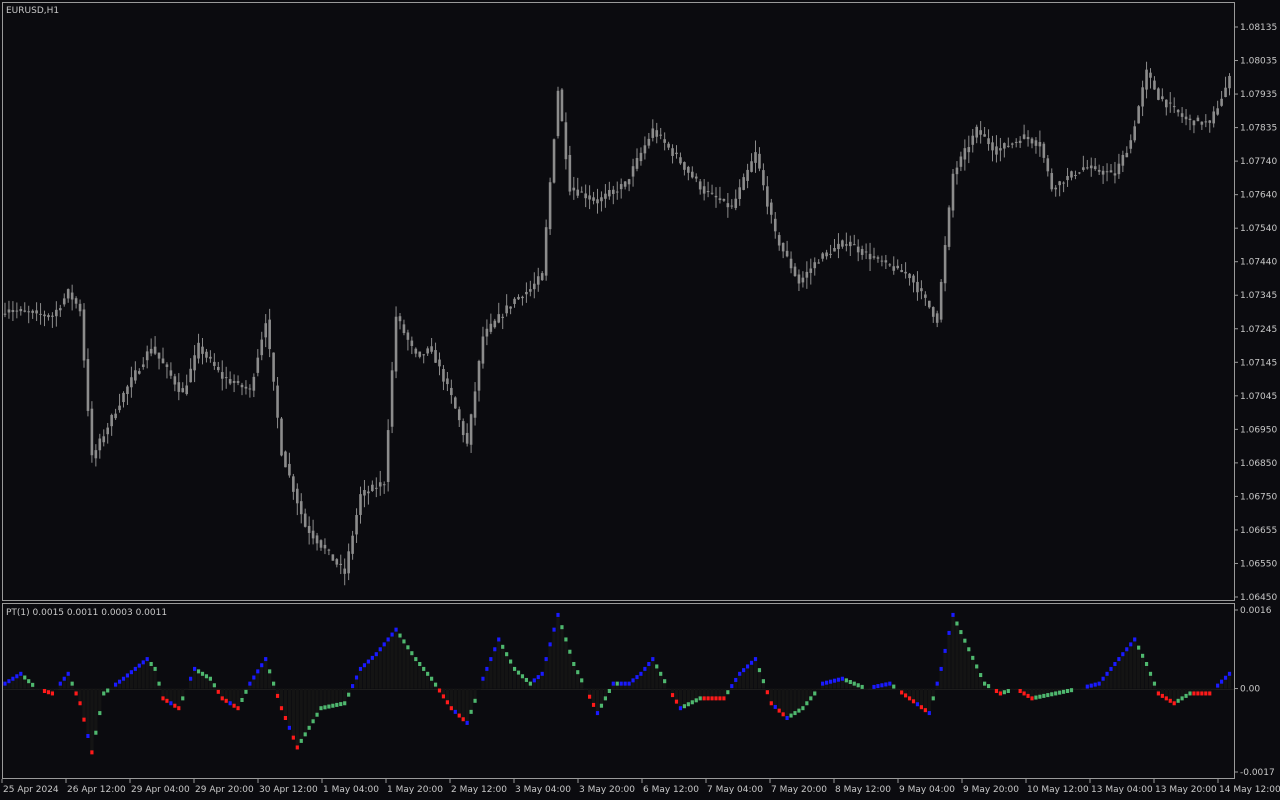 The width and height of the screenshot is (1280, 800). Describe the element at coordinates (671, 790) in the screenshot. I see `time-tick-label: 6 May 12:00` at that location.